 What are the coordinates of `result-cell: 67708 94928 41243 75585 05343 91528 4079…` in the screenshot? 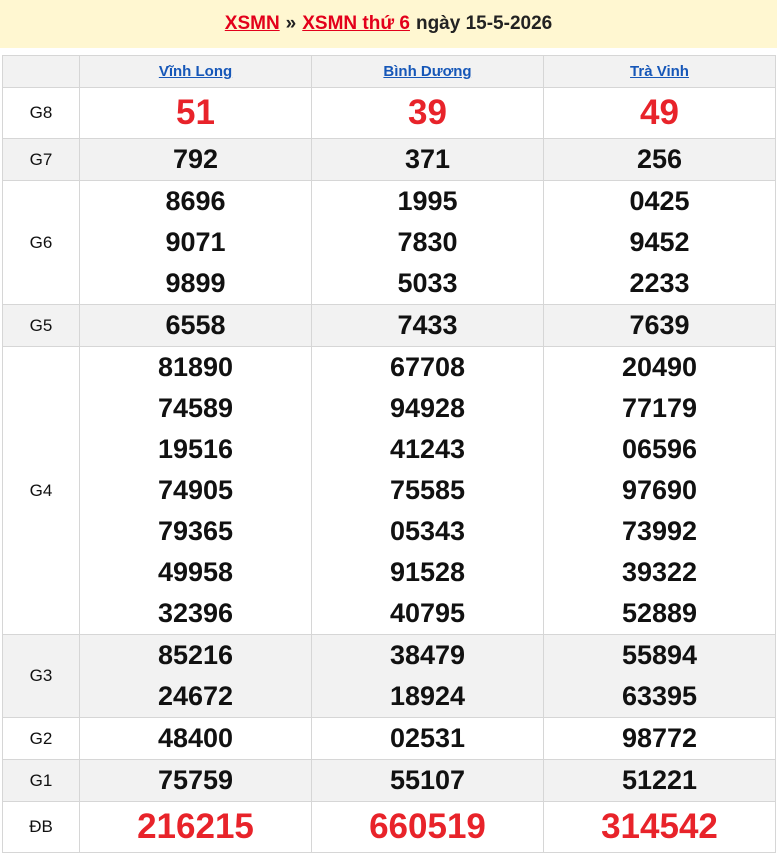 It's located at (427, 490).